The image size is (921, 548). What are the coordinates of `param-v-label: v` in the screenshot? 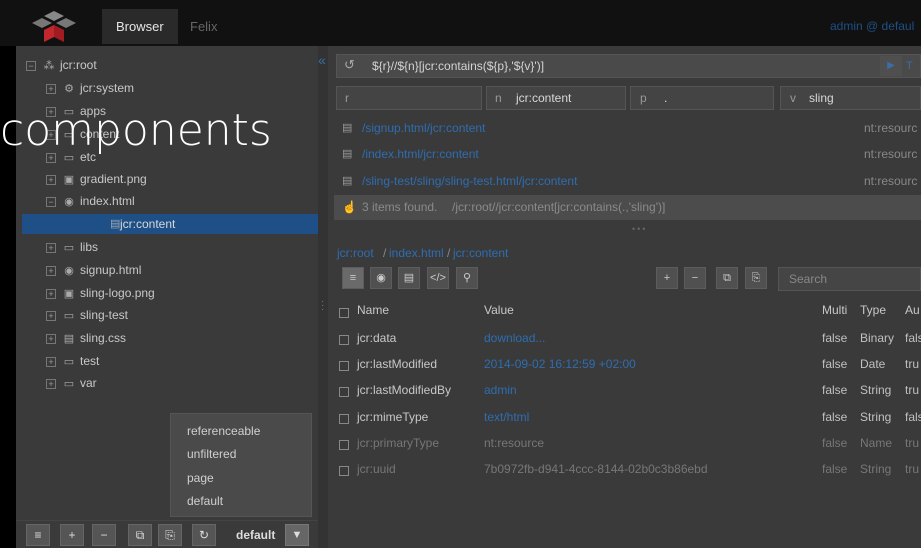 It's located at (793, 98).